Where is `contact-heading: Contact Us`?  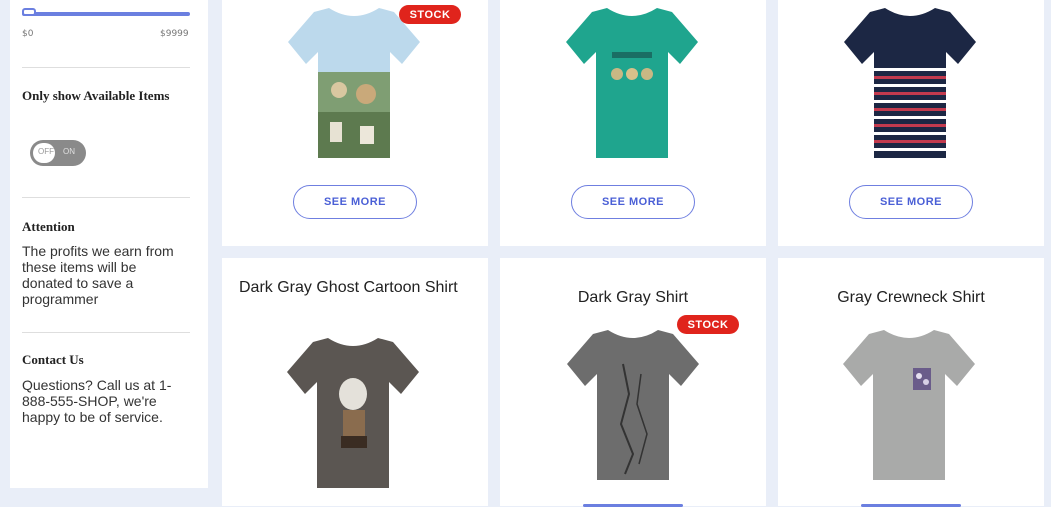 contact-heading: Contact Us is located at coordinates (53, 359).